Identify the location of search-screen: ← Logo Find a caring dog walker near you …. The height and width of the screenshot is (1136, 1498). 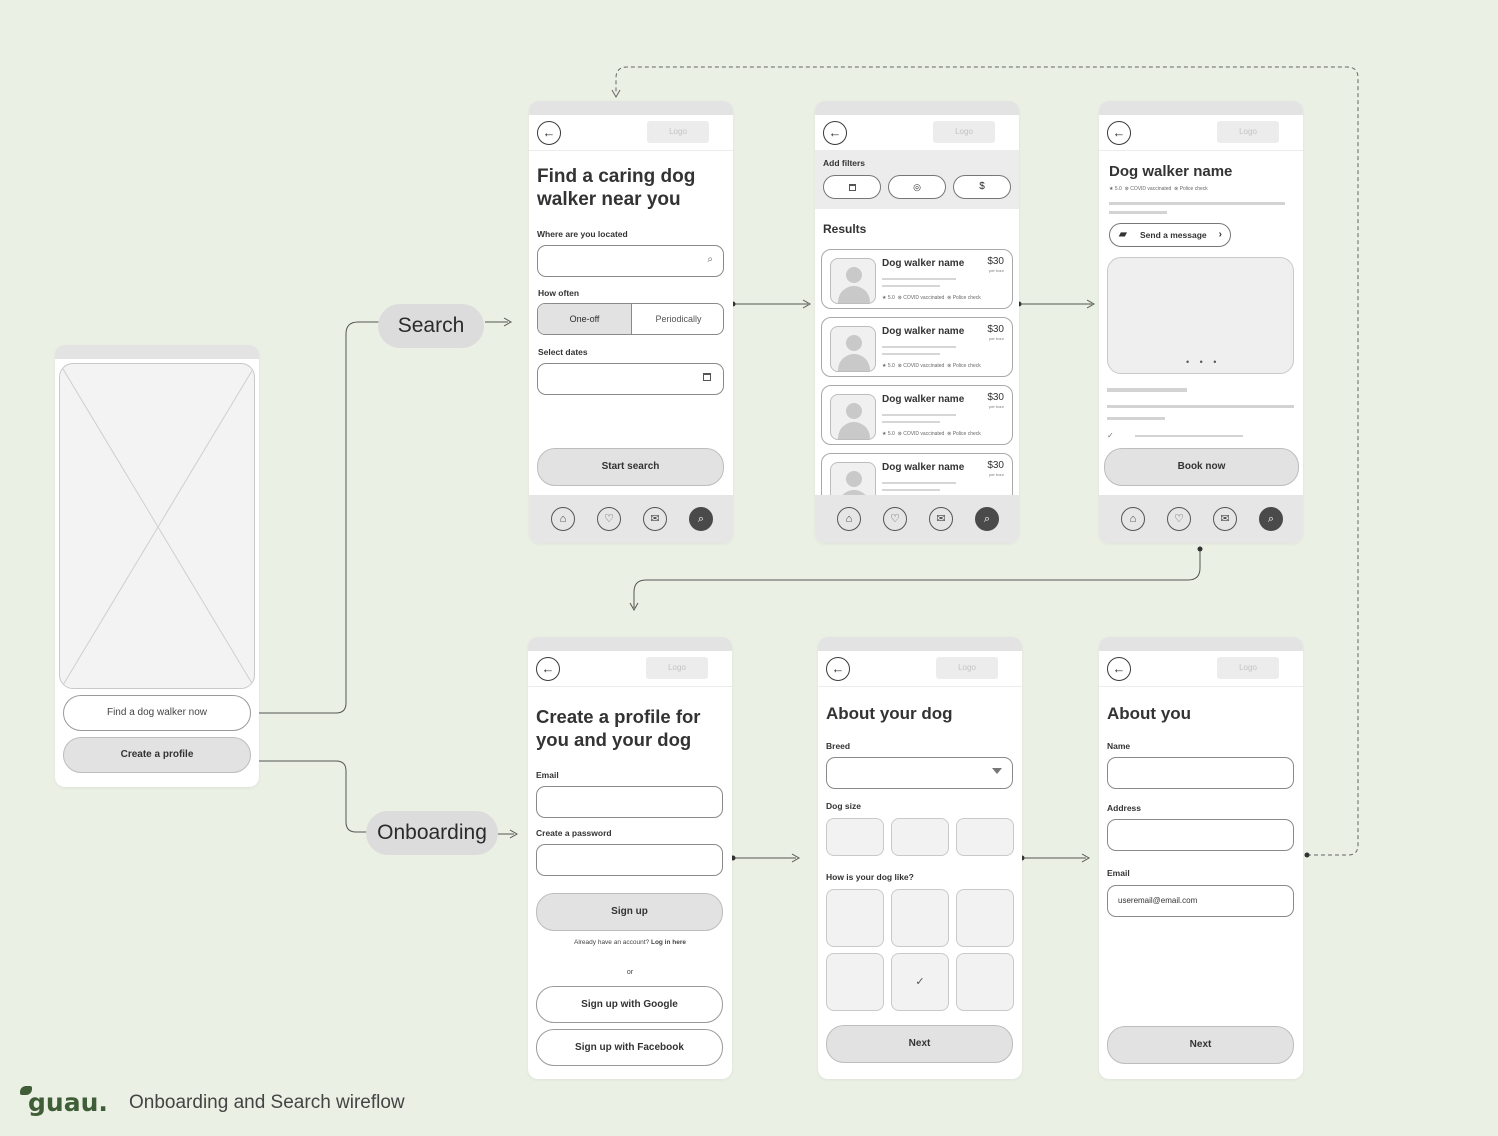
(631, 322).